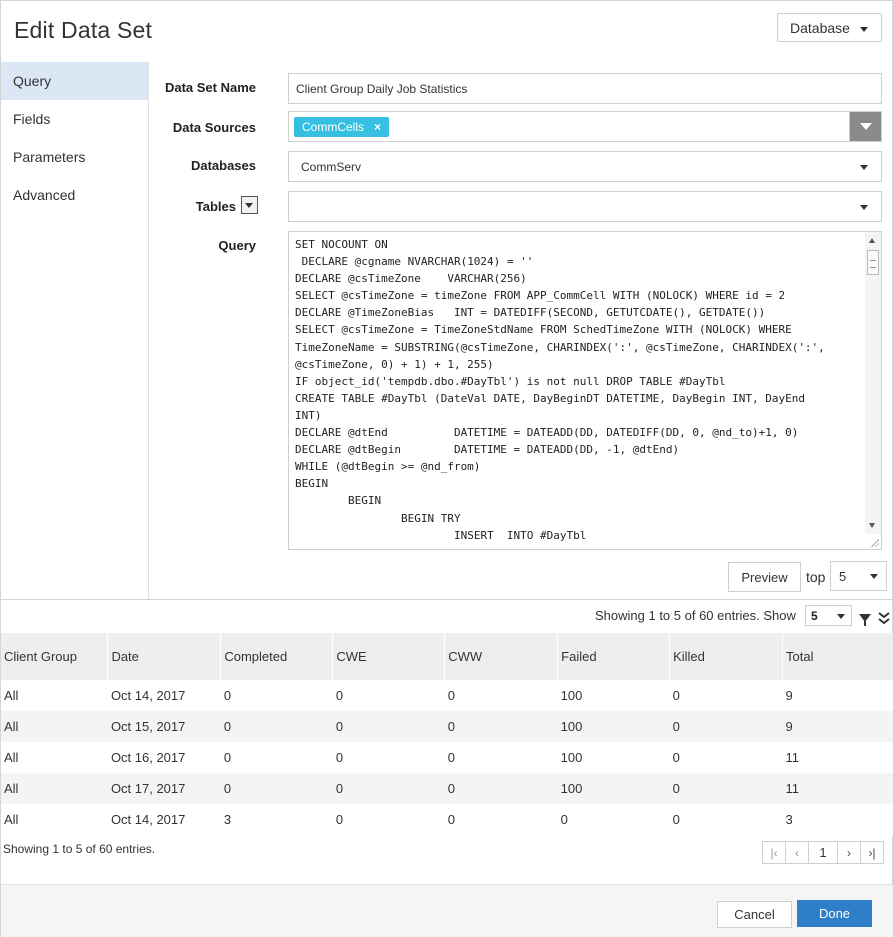 This screenshot has width=893, height=937. What do you see at coordinates (447, 599) in the screenshot?
I see `section-divider` at bounding box center [447, 599].